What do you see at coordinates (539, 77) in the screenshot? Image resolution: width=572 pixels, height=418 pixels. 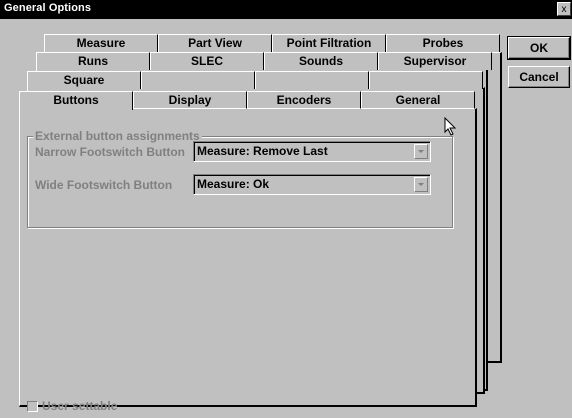 I see `cancel-button: Cancel` at bounding box center [539, 77].